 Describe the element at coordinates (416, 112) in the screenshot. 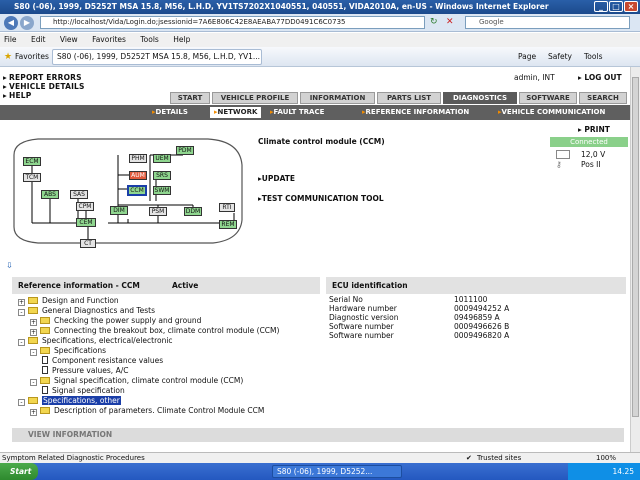

I see `subtab-reference-information: REFERENCE INFORMATION` at that location.